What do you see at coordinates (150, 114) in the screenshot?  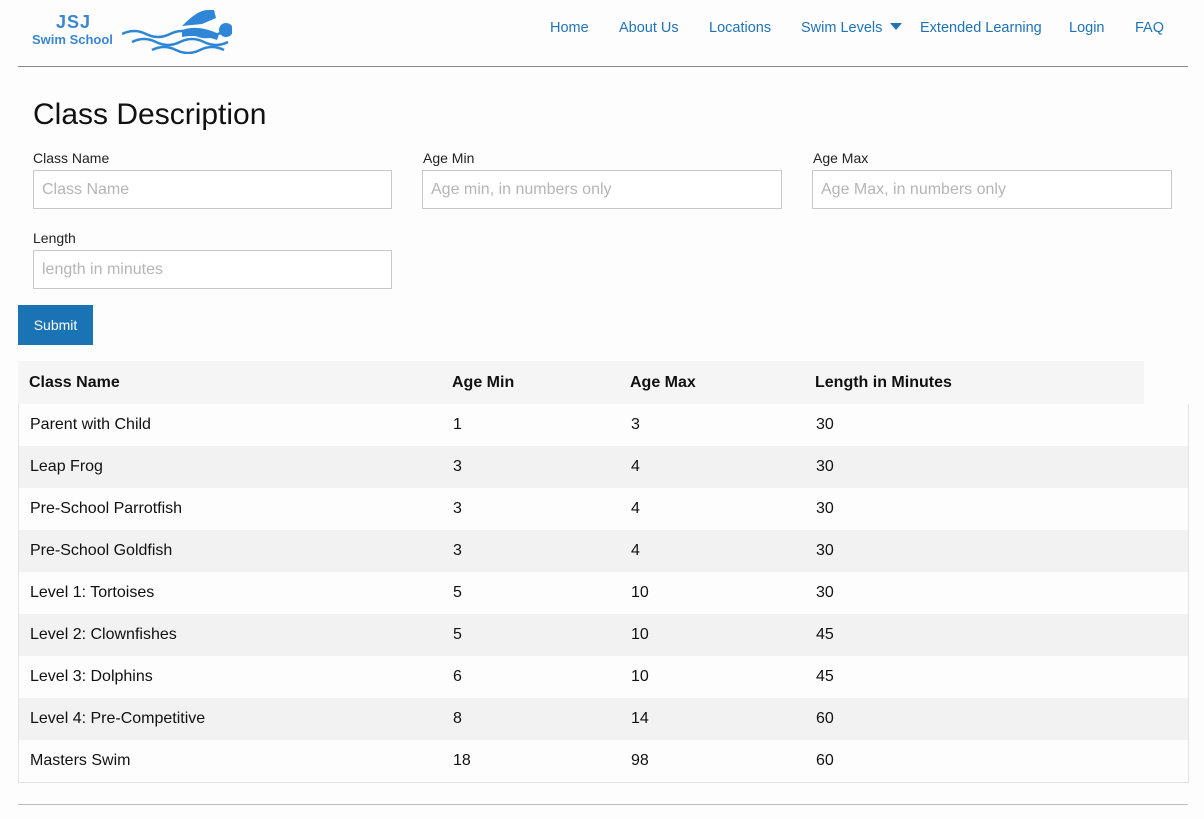 I see `page-title: Class Description` at bounding box center [150, 114].